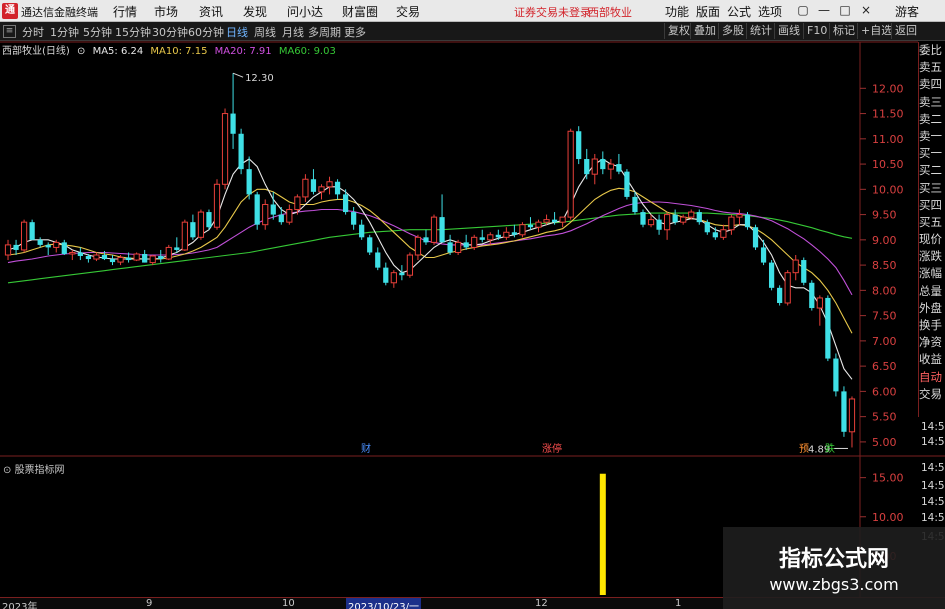  Describe the element at coordinates (888, 517) in the screenshot. I see `sub-tick-label: 10.00` at that location.